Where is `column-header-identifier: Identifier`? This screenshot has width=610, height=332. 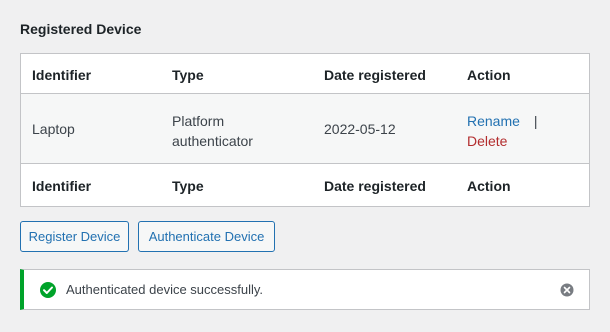
column-header-identifier: Identifier is located at coordinates (62, 75).